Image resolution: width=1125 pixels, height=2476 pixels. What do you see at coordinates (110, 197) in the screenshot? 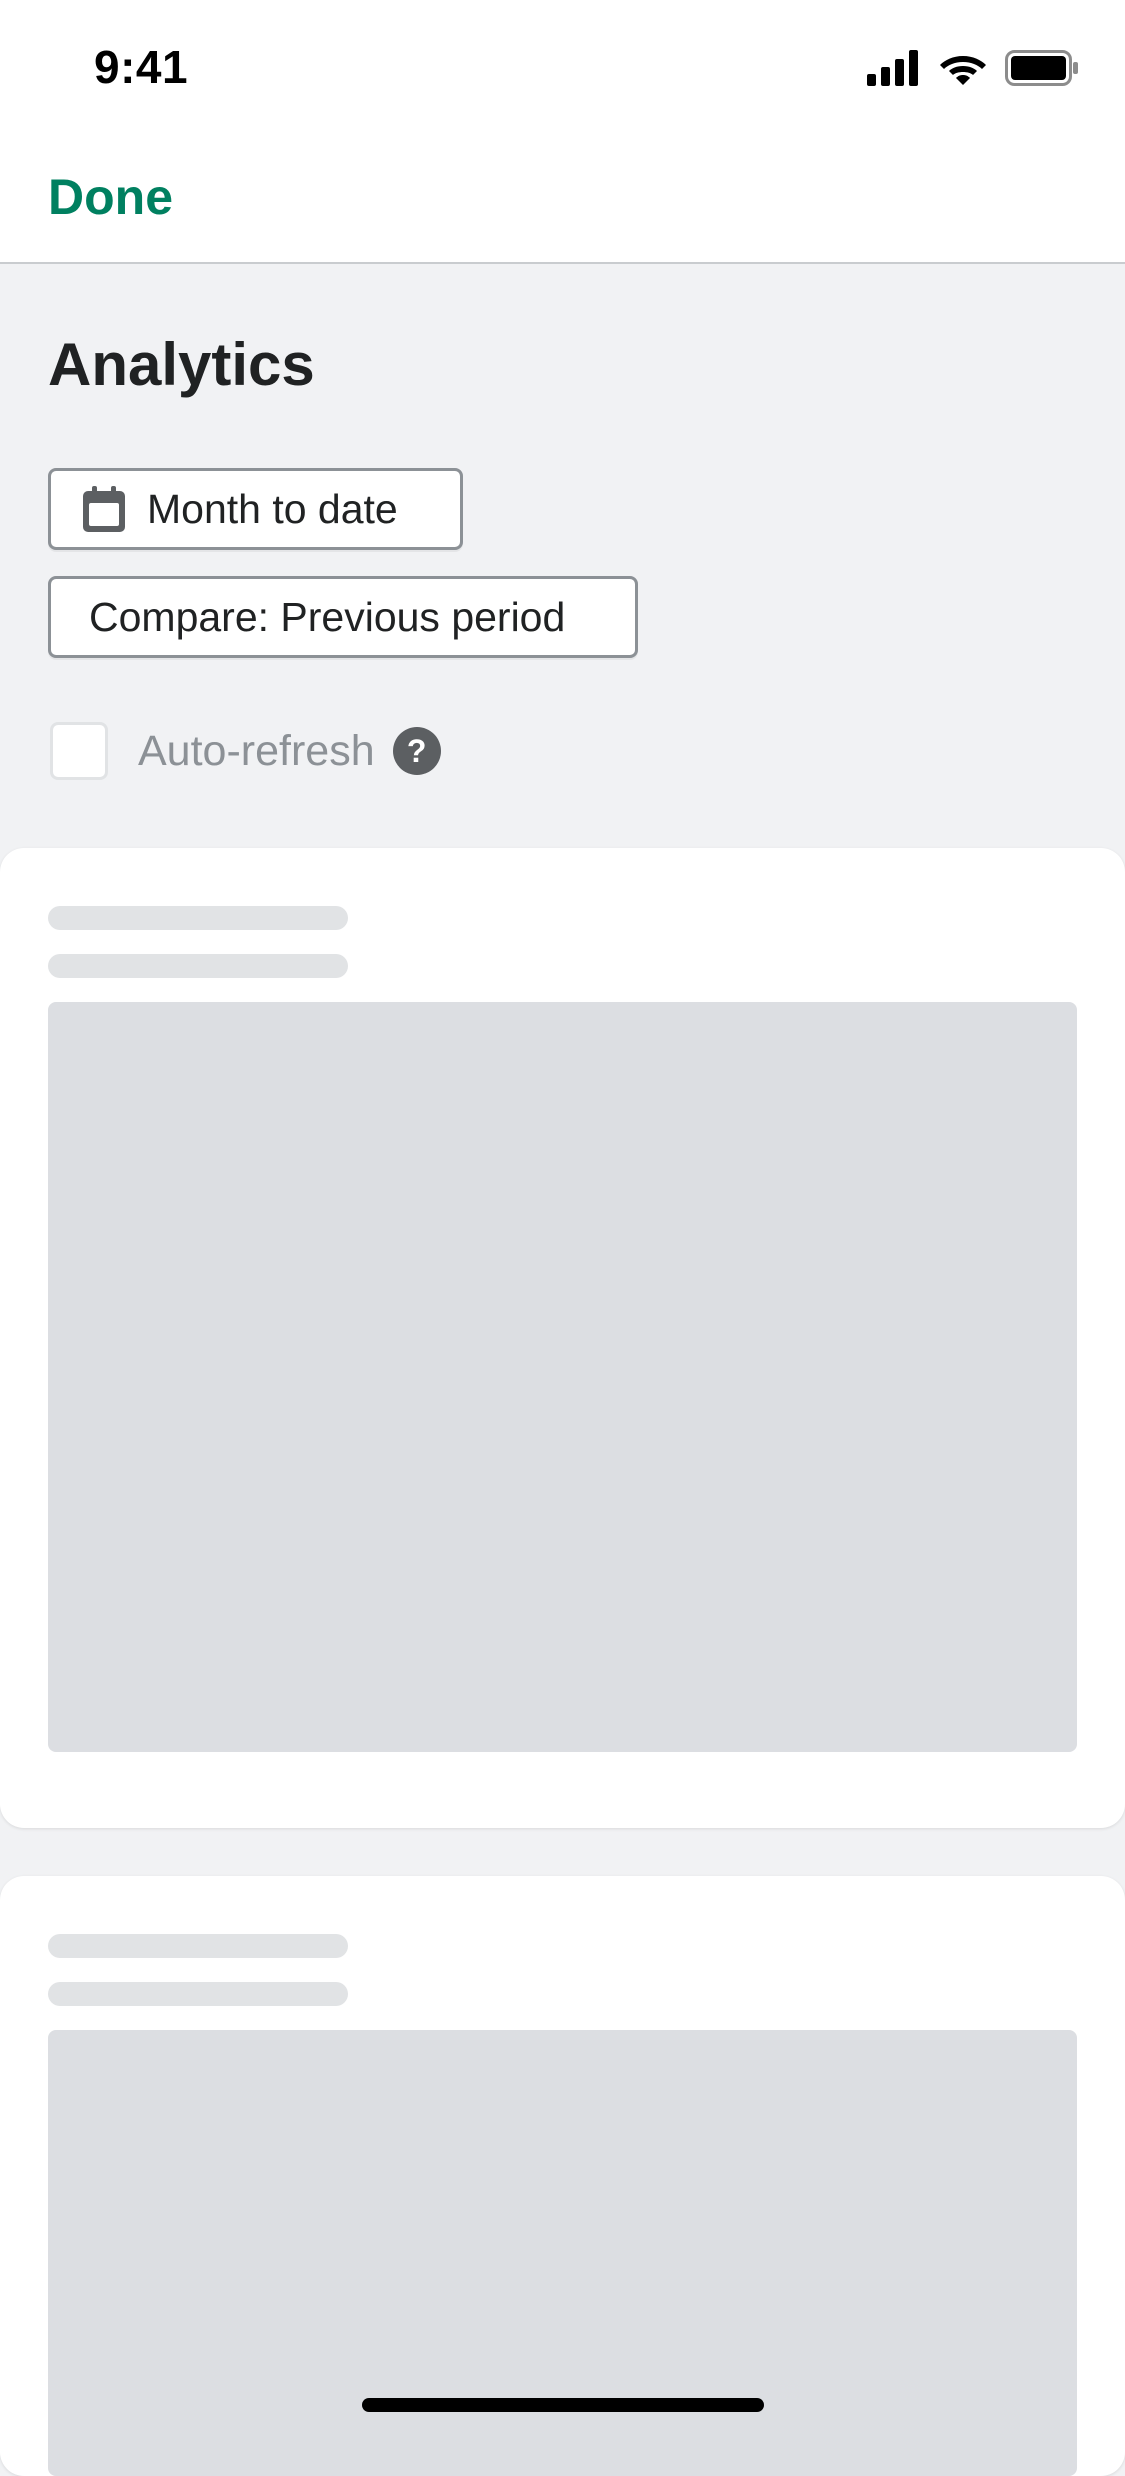
I see `done-button: Done` at bounding box center [110, 197].